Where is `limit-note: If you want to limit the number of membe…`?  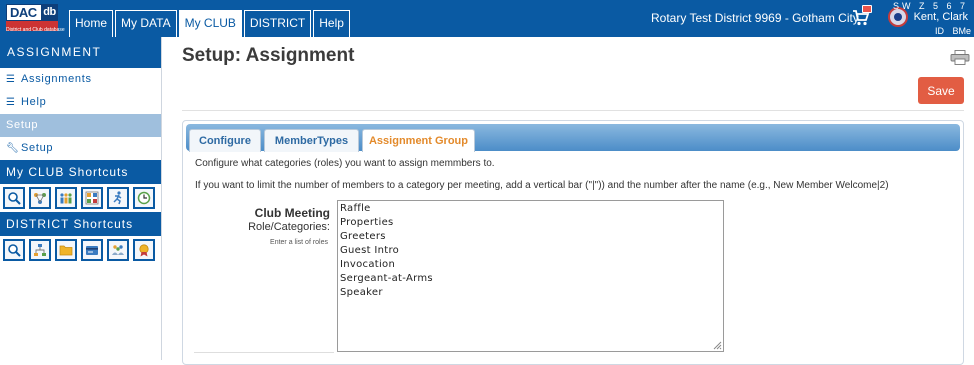 limit-note: If you want to limit the number of membe… is located at coordinates (542, 185).